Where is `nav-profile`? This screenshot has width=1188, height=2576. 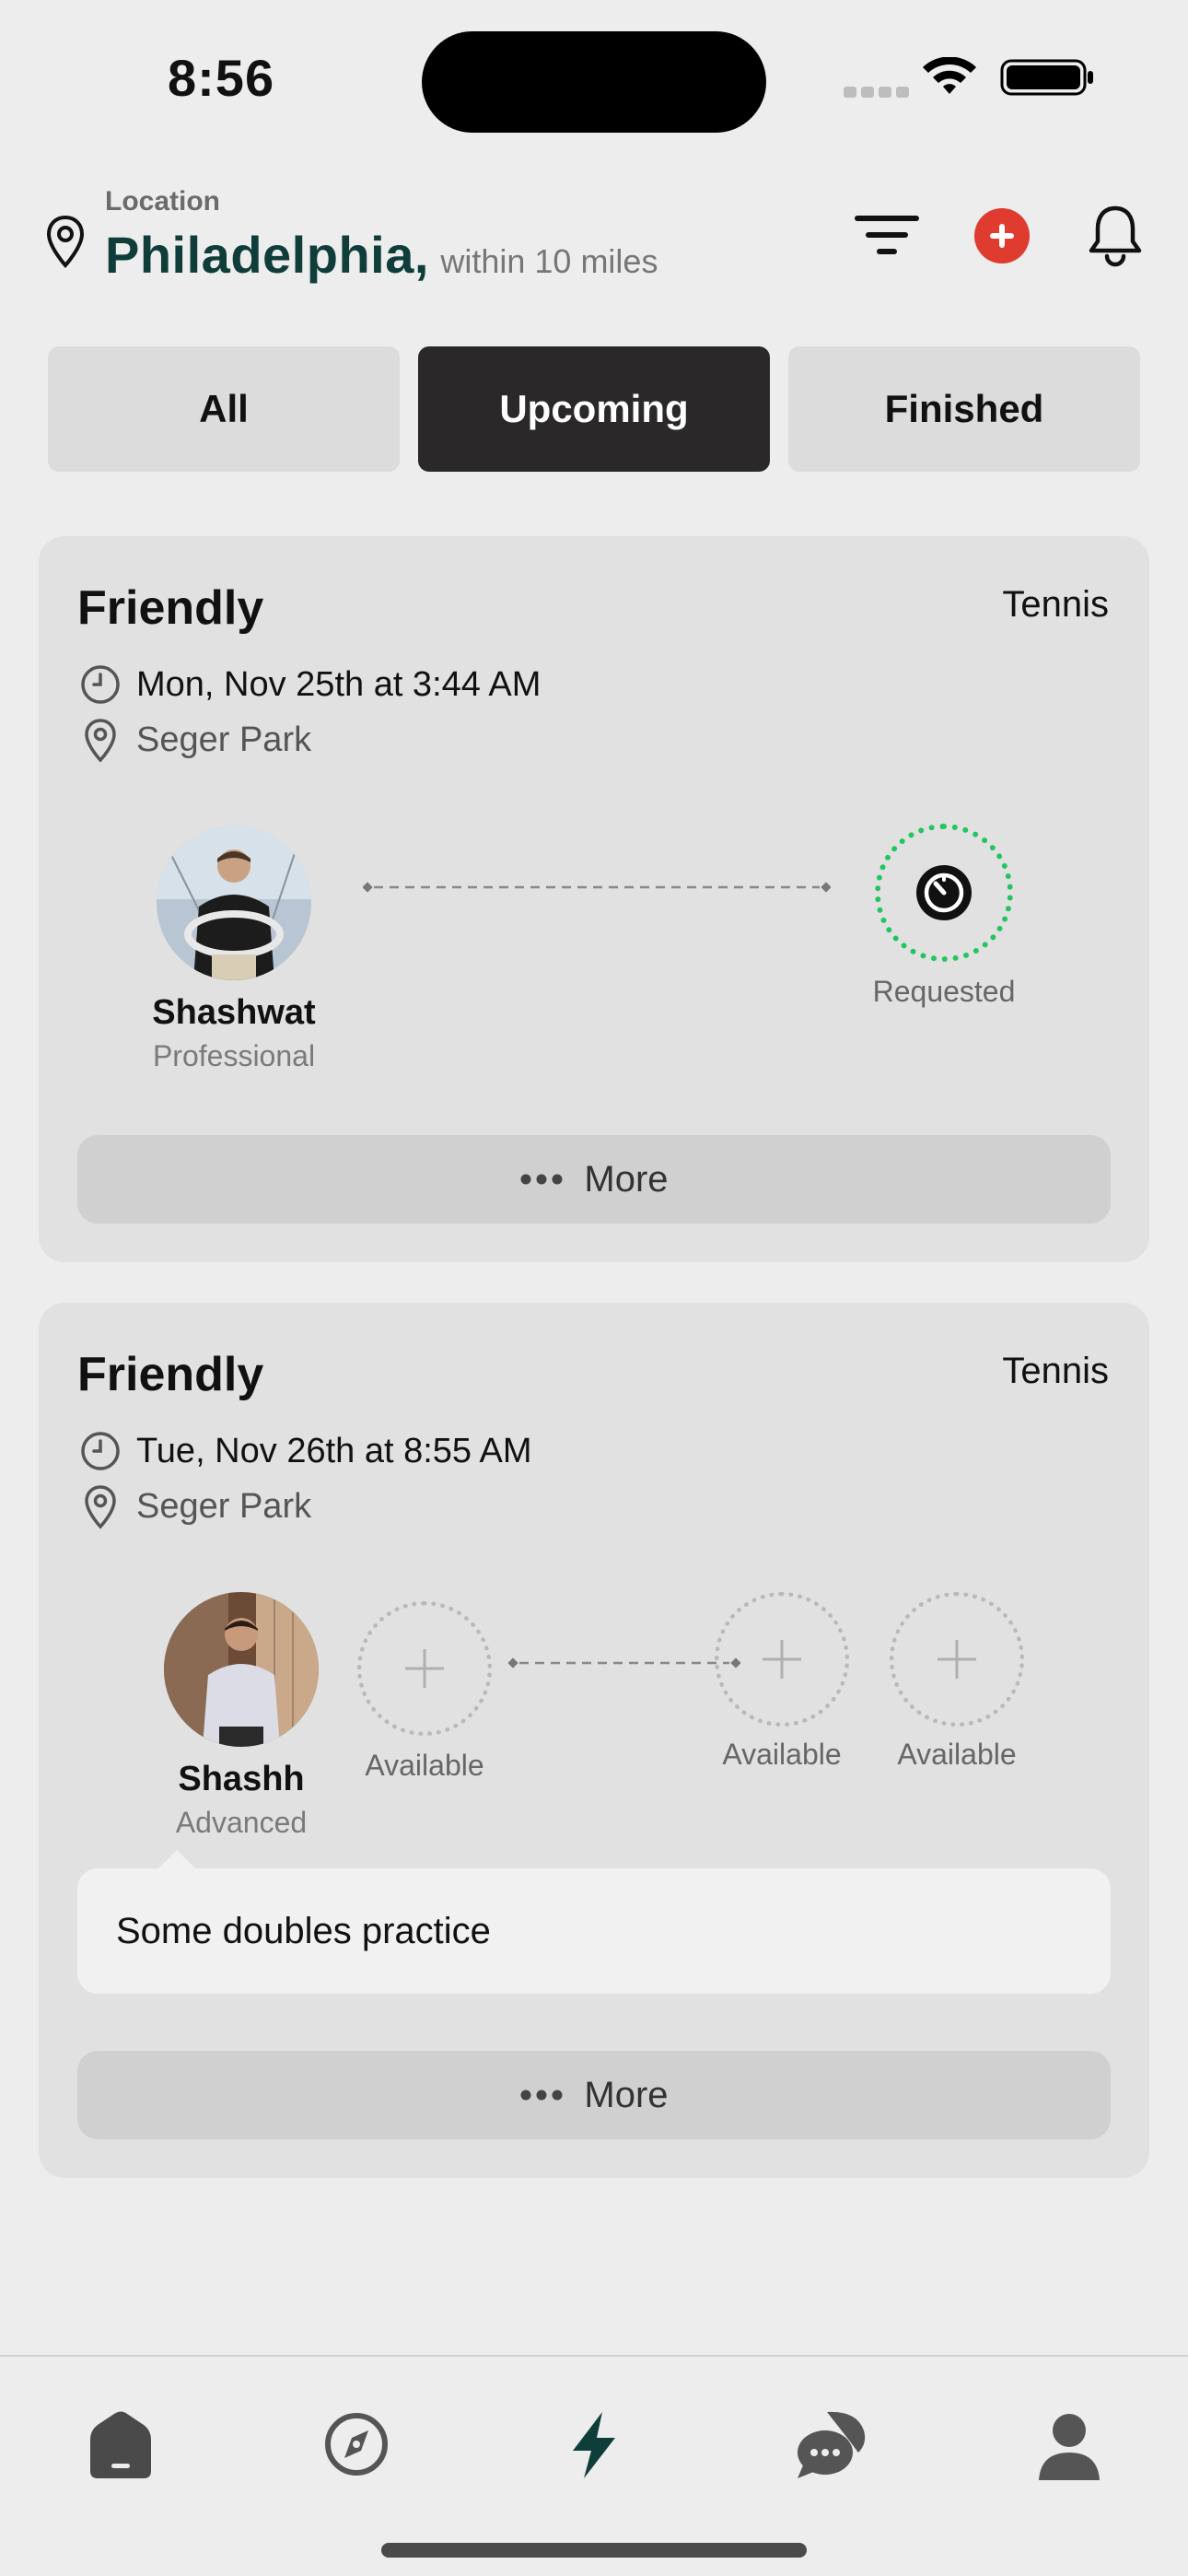 nav-profile is located at coordinates (1069, 2444).